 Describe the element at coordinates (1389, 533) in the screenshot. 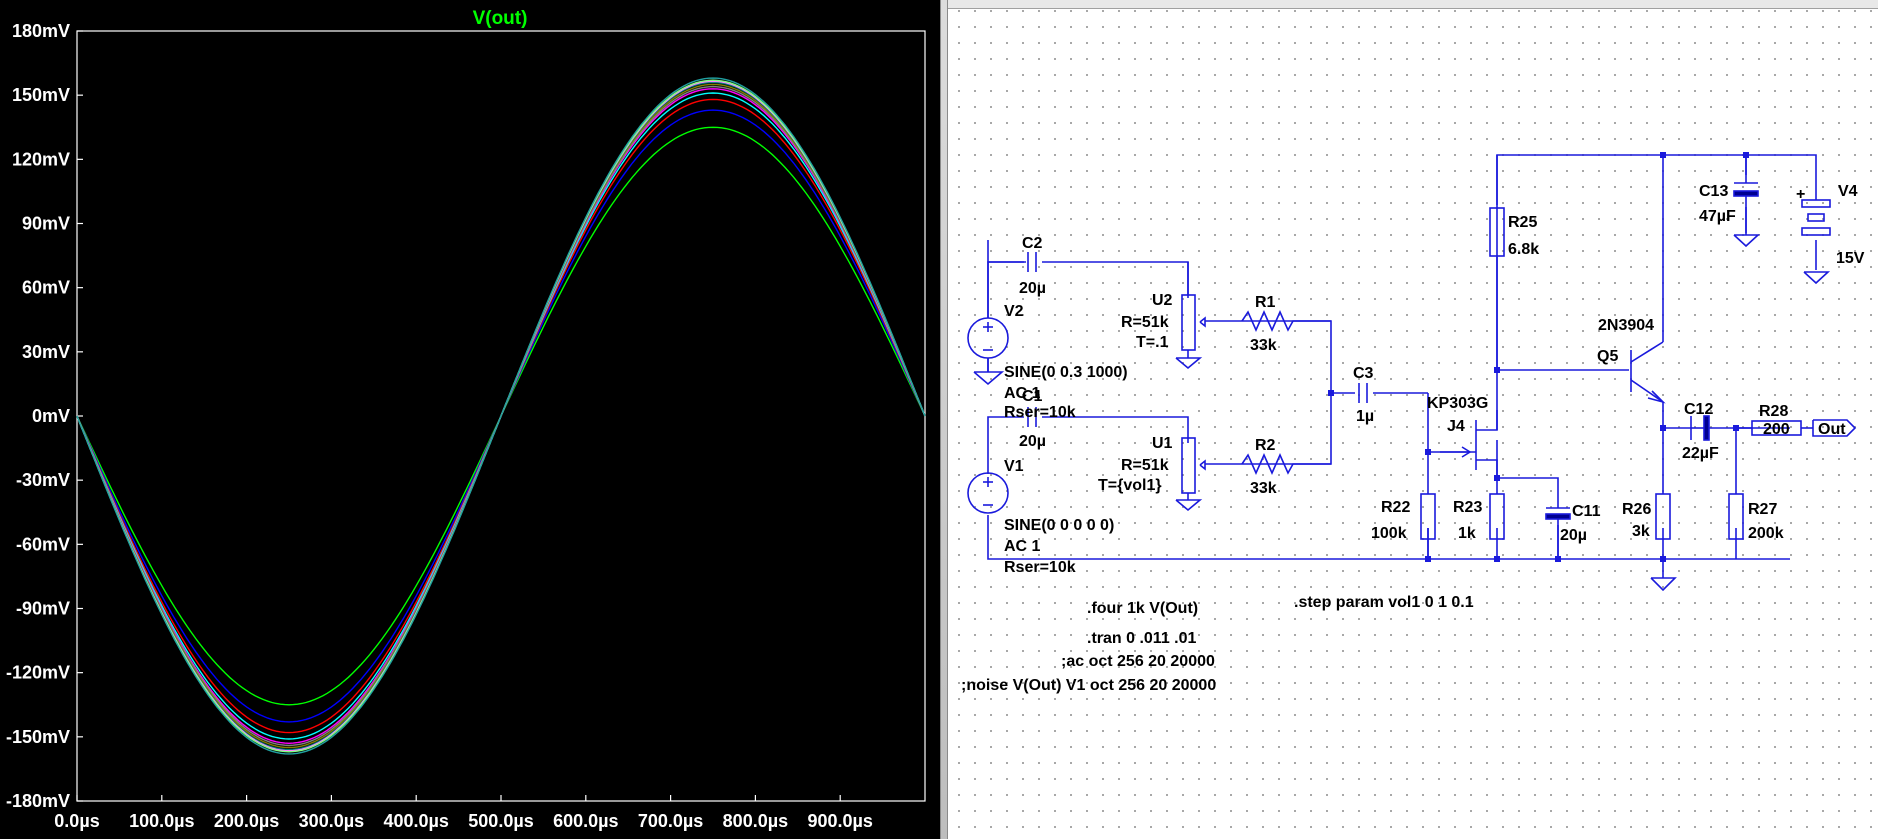

I see `label-r22-value: 100k` at that location.